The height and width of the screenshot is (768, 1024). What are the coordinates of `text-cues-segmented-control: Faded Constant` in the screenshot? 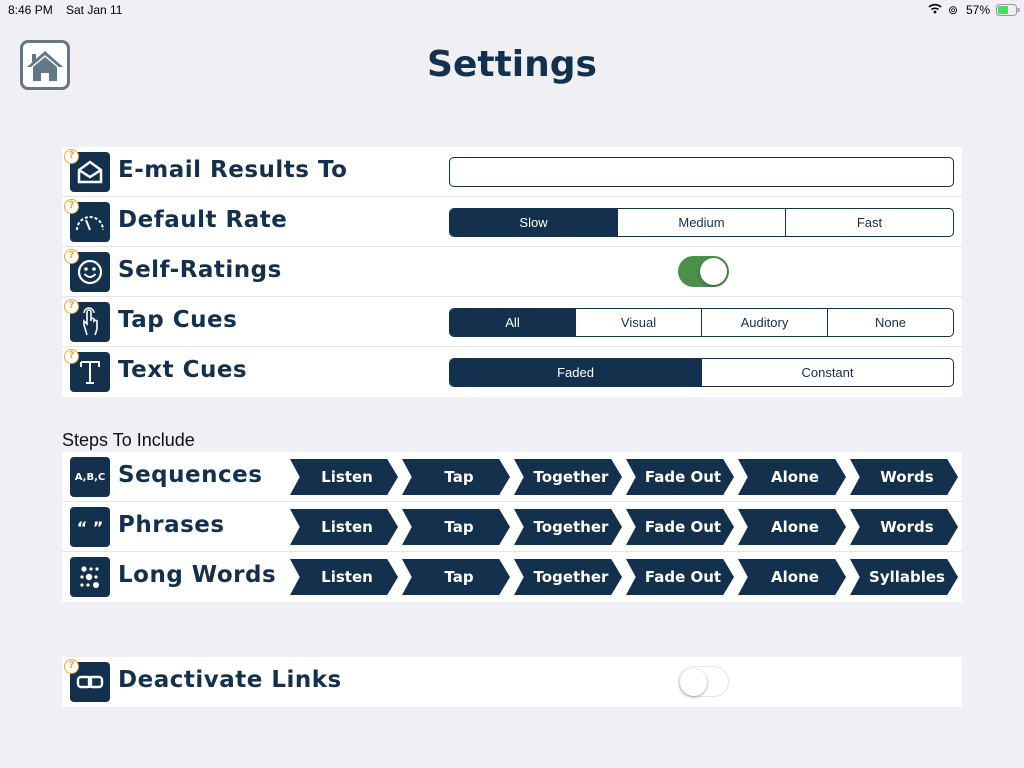 It's located at (701, 372).